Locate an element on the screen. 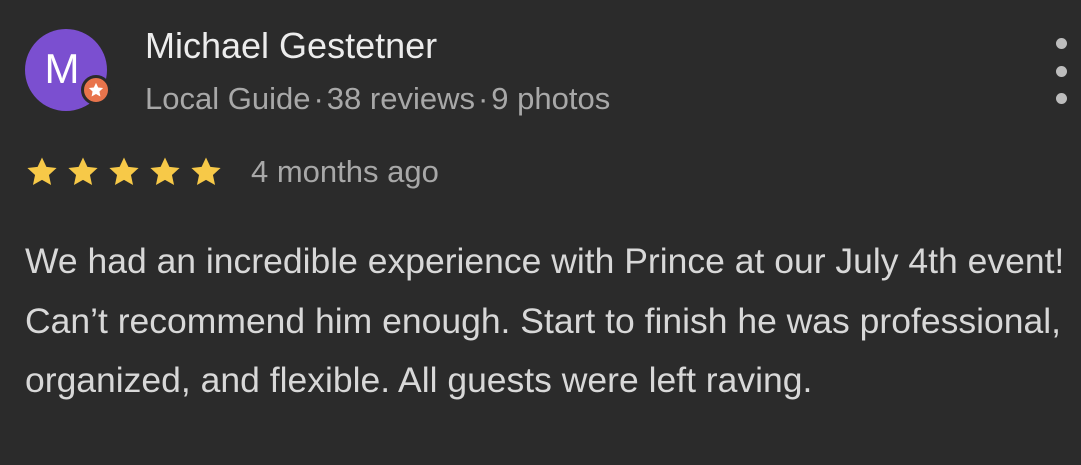  more-vertical-icon is located at coordinates (1061, 71).